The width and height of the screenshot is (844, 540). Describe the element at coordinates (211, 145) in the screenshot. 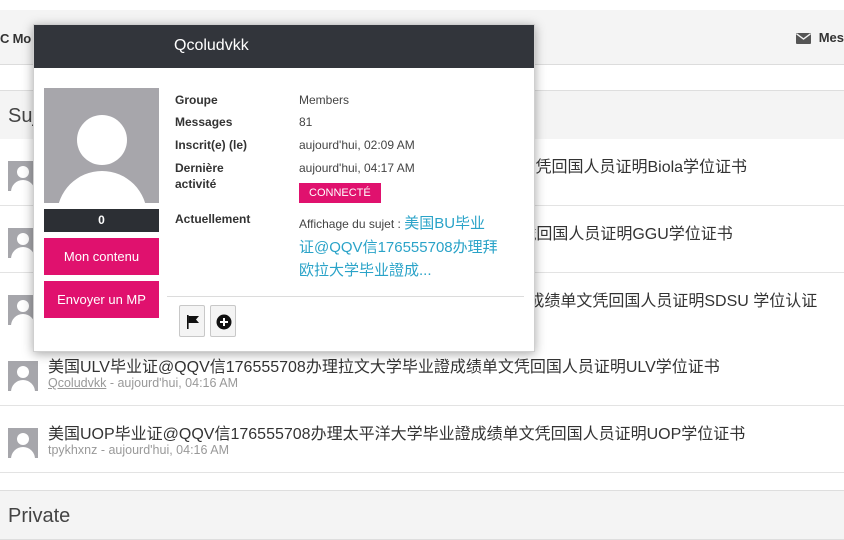

I see `registered-label: Inscrit(e) (le)` at that location.